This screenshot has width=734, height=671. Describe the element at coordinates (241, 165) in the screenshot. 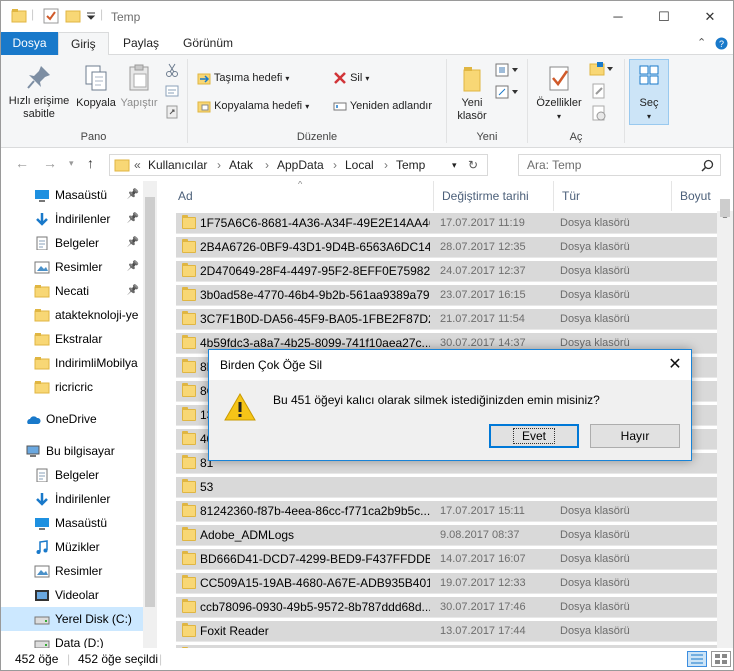

I see `breadcrumb-atak: Atak` at that location.